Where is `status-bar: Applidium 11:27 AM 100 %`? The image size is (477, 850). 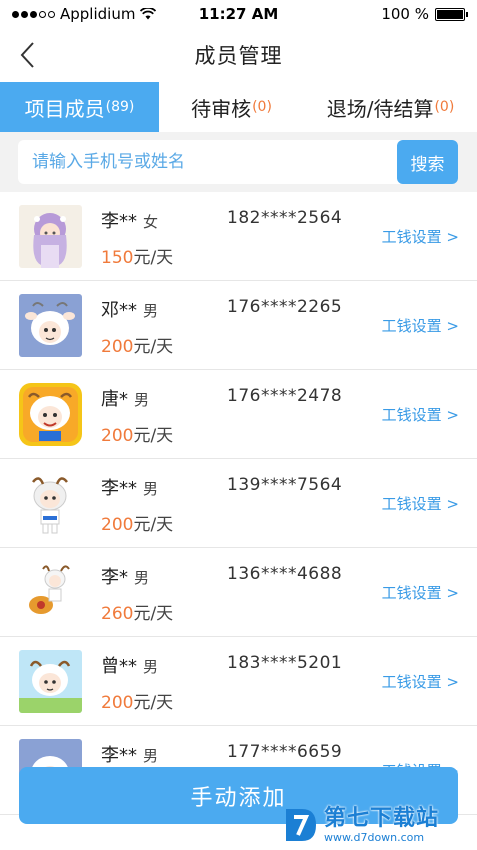 status-bar: Applidium 11:27 AM 100 % is located at coordinates (238, 14).